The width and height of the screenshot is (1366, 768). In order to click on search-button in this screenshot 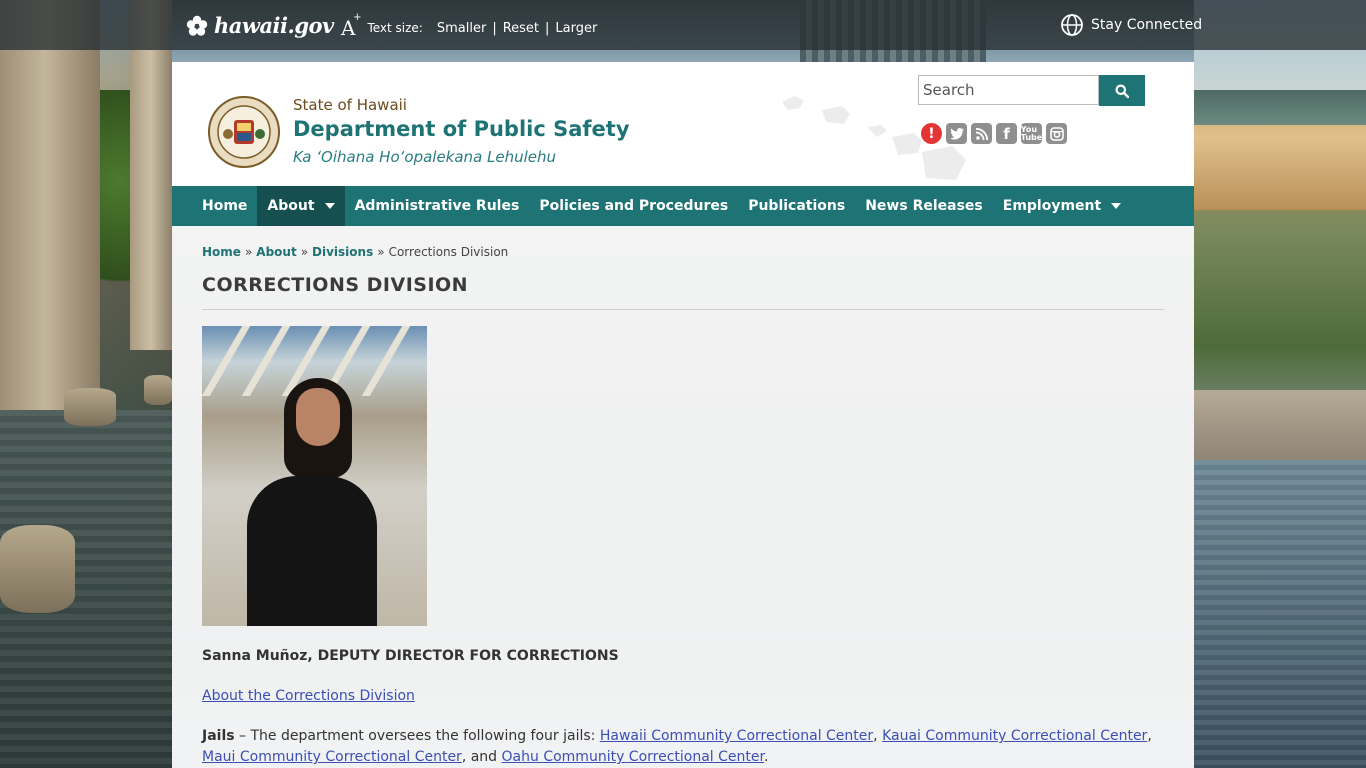, I will do `click(1122, 90)`.